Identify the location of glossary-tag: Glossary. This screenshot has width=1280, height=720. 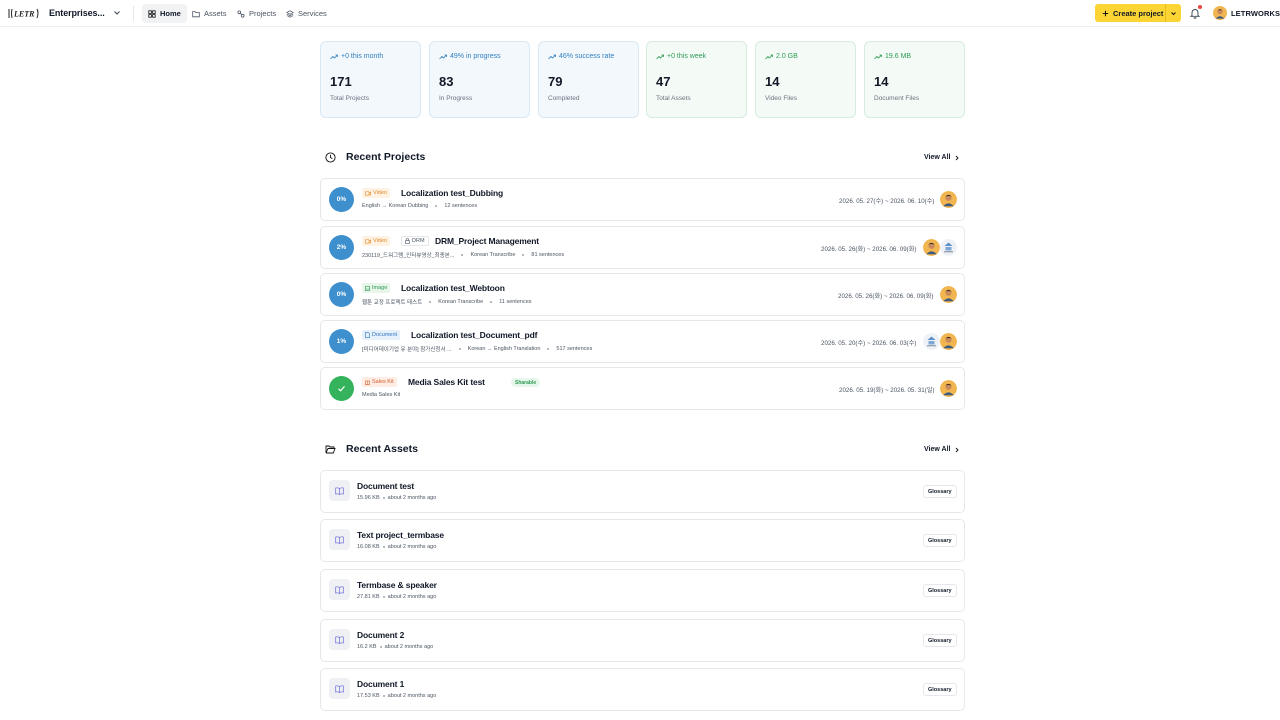
(940, 640).